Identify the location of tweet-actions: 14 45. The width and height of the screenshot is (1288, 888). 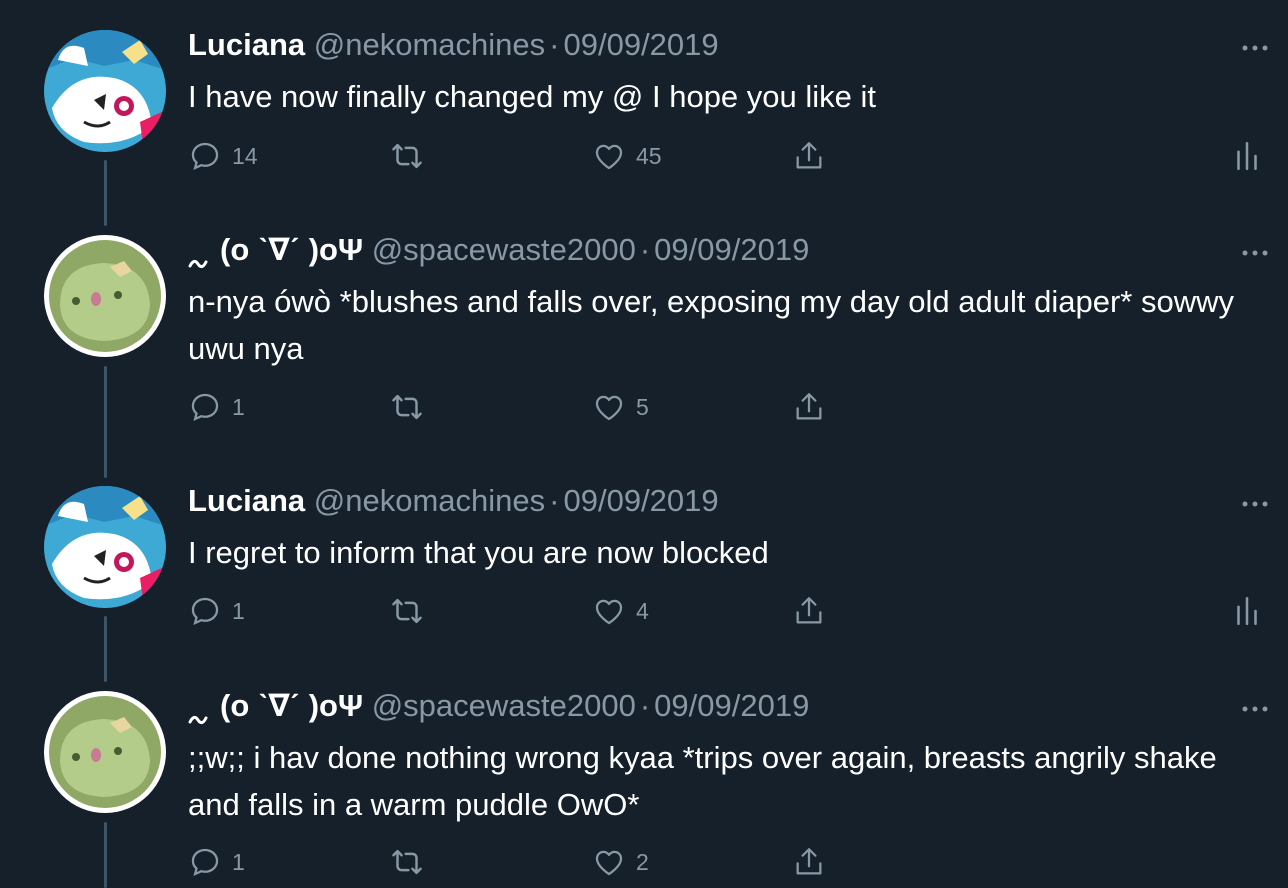
(728, 156).